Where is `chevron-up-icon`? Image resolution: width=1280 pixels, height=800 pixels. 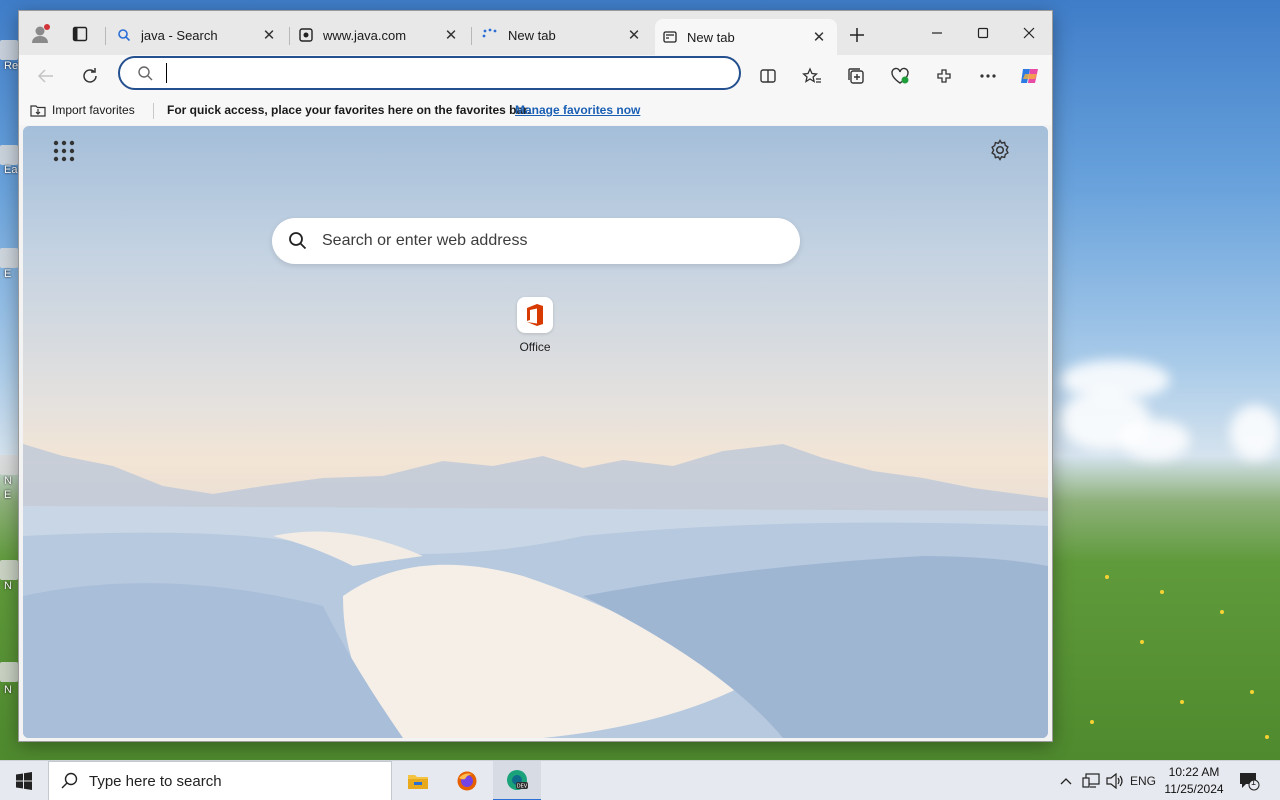 chevron-up-icon is located at coordinates (1066, 781).